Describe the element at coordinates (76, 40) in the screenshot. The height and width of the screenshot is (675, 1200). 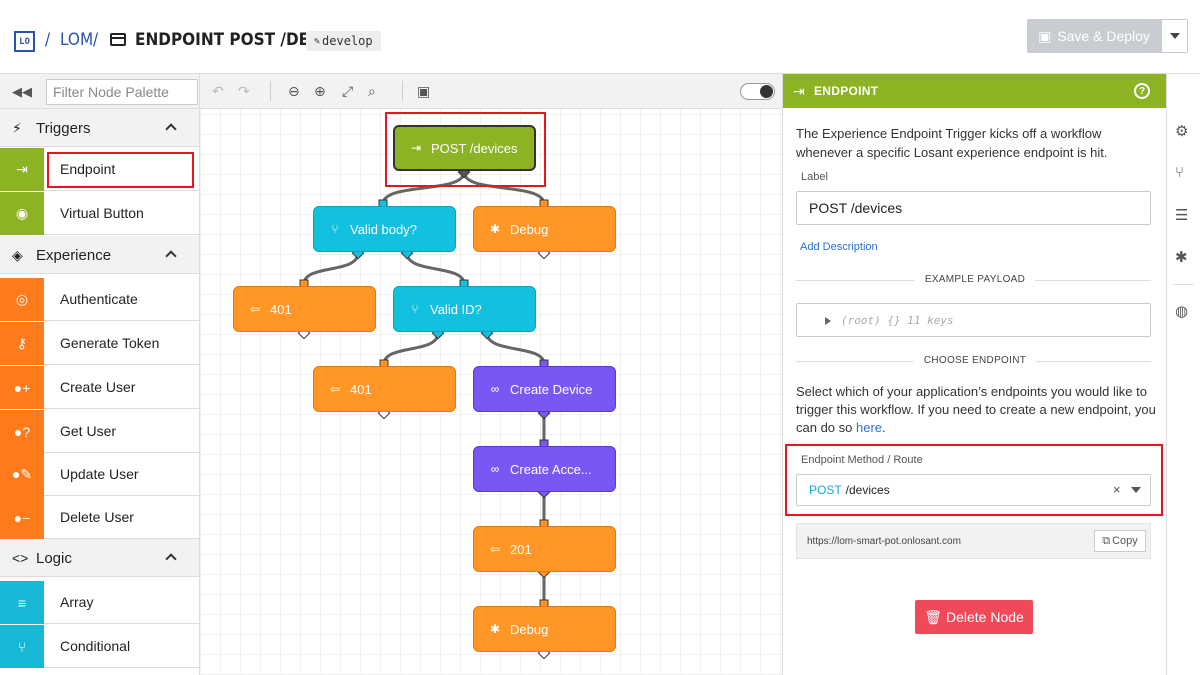
I see `breadcrumb-app: LOM` at that location.